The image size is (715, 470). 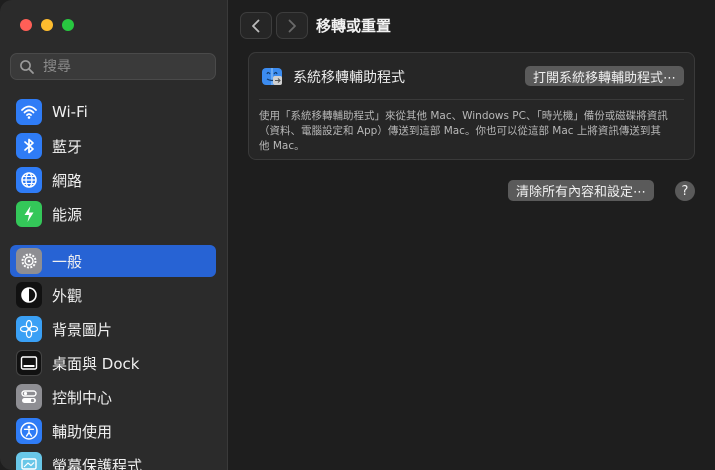 I want to click on sidebar-item-network: 網路, so click(x=113, y=180).